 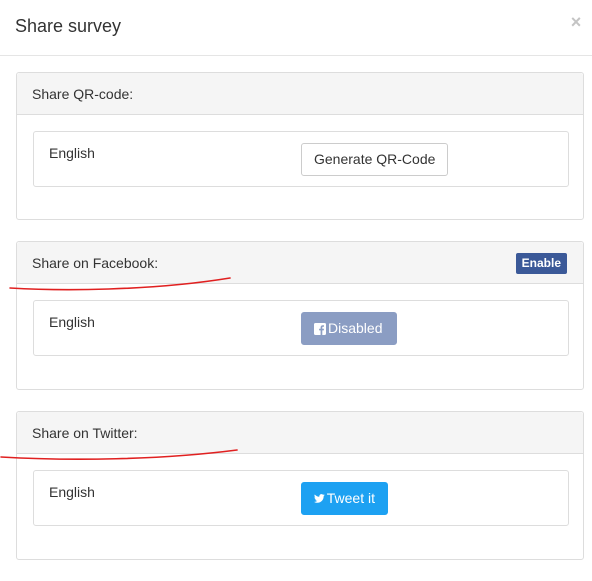 I want to click on twitter-language-row: English Tweet it, so click(x=301, y=498).